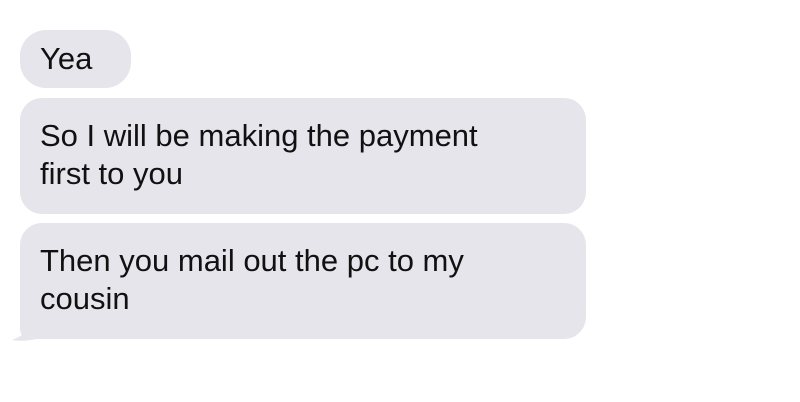 Image resolution: width=800 pixels, height=402 pixels. What do you see at coordinates (111, 173) in the screenshot?
I see `message-text-line: first to you` at bounding box center [111, 173].